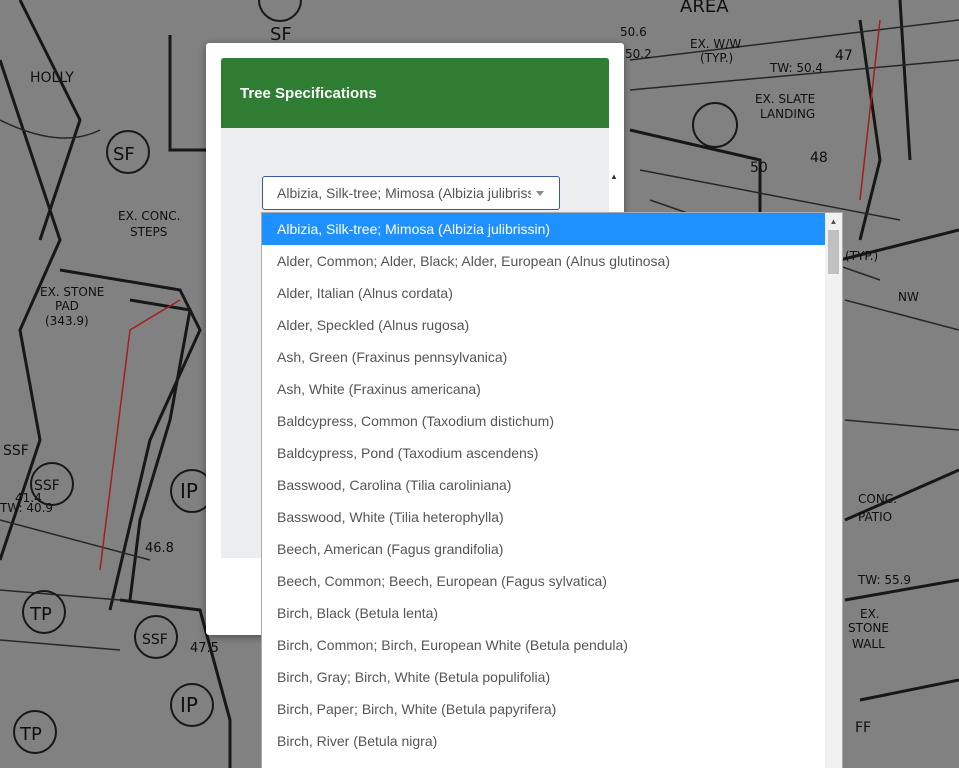 The image size is (959, 768). What do you see at coordinates (544, 293) in the screenshot?
I see `dropdown-option: Alder, Italian (Alnus cordata)` at bounding box center [544, 293].